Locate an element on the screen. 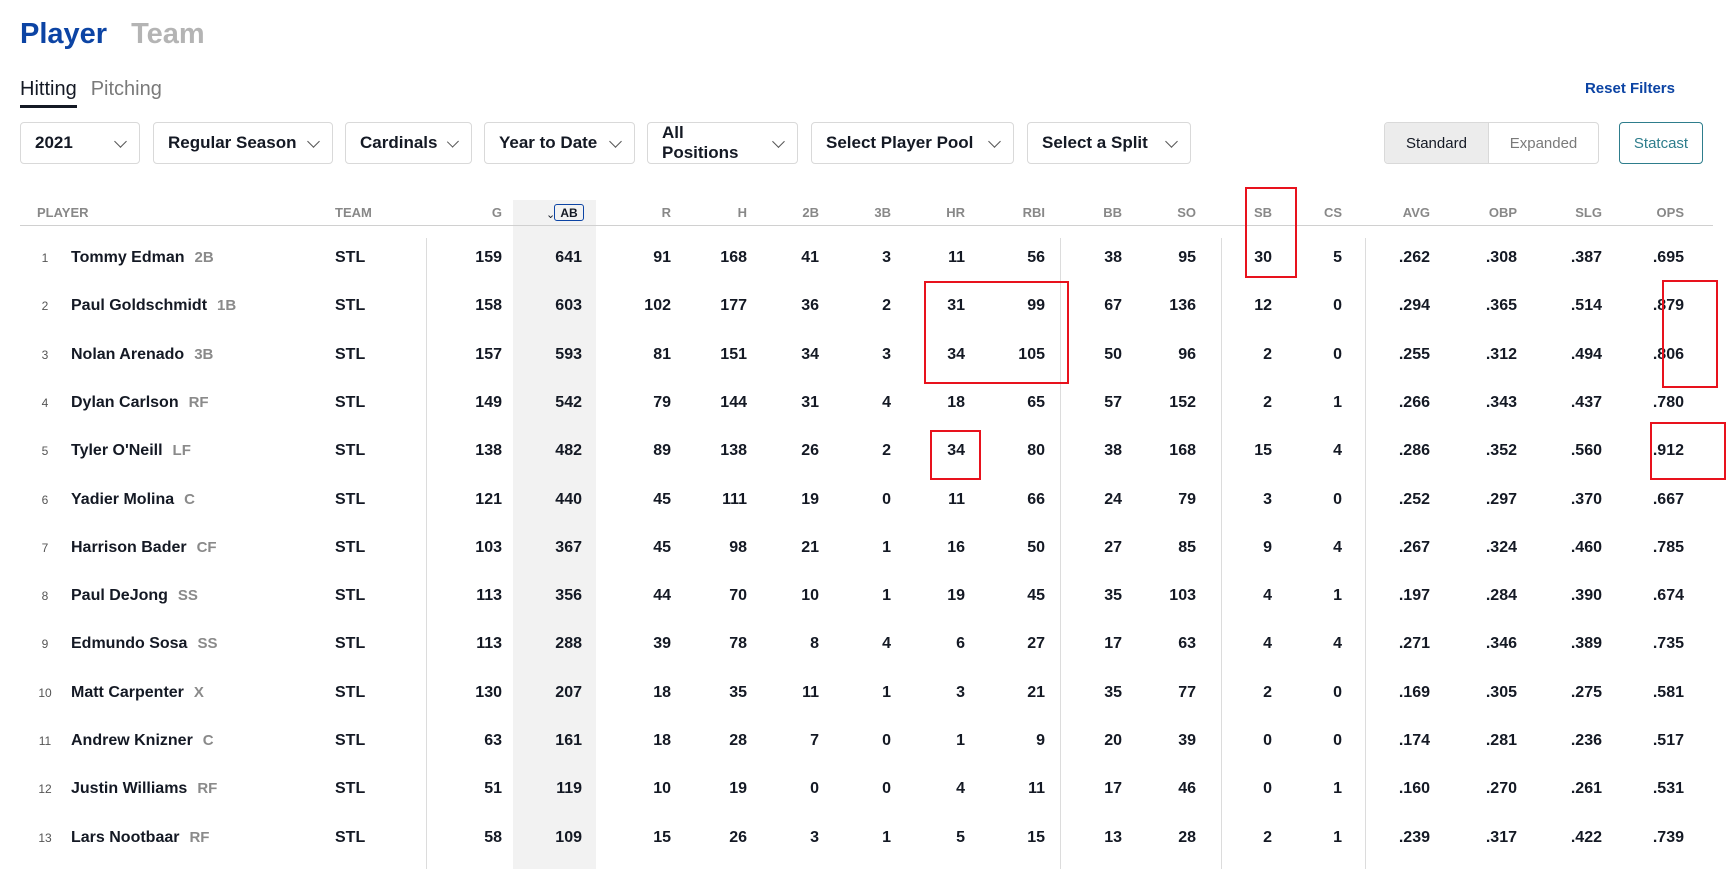  avg-cell: .197 is located at coordinates (1414, 596).